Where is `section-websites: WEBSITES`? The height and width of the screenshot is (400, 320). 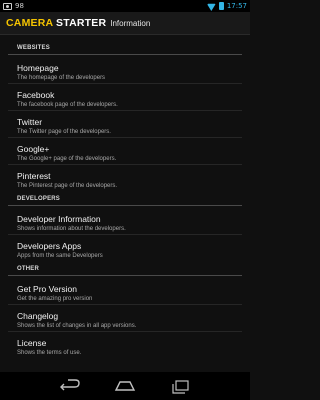 section-websites: WEBSITES is located at coordinates (125, 48).